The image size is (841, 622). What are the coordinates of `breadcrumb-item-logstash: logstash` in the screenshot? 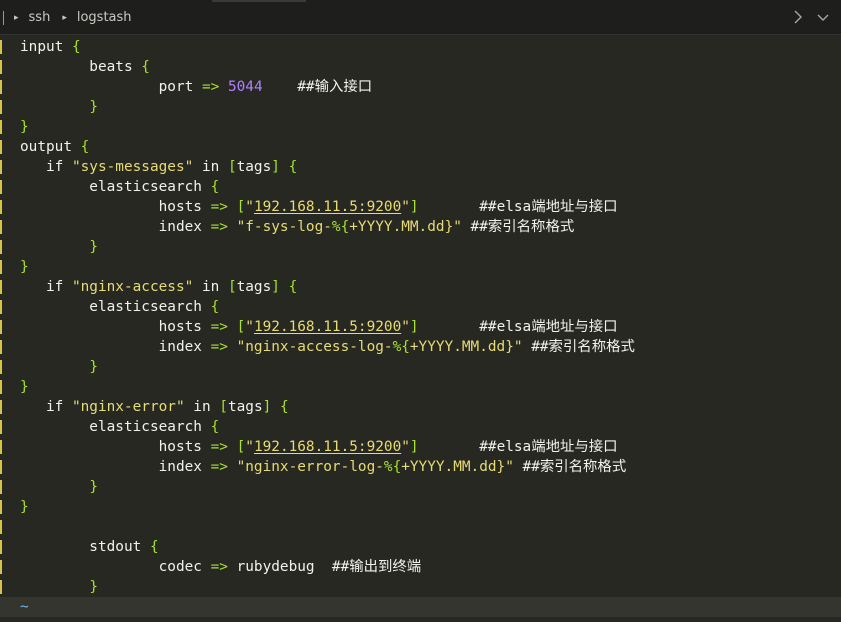 It's located at (104, 17).